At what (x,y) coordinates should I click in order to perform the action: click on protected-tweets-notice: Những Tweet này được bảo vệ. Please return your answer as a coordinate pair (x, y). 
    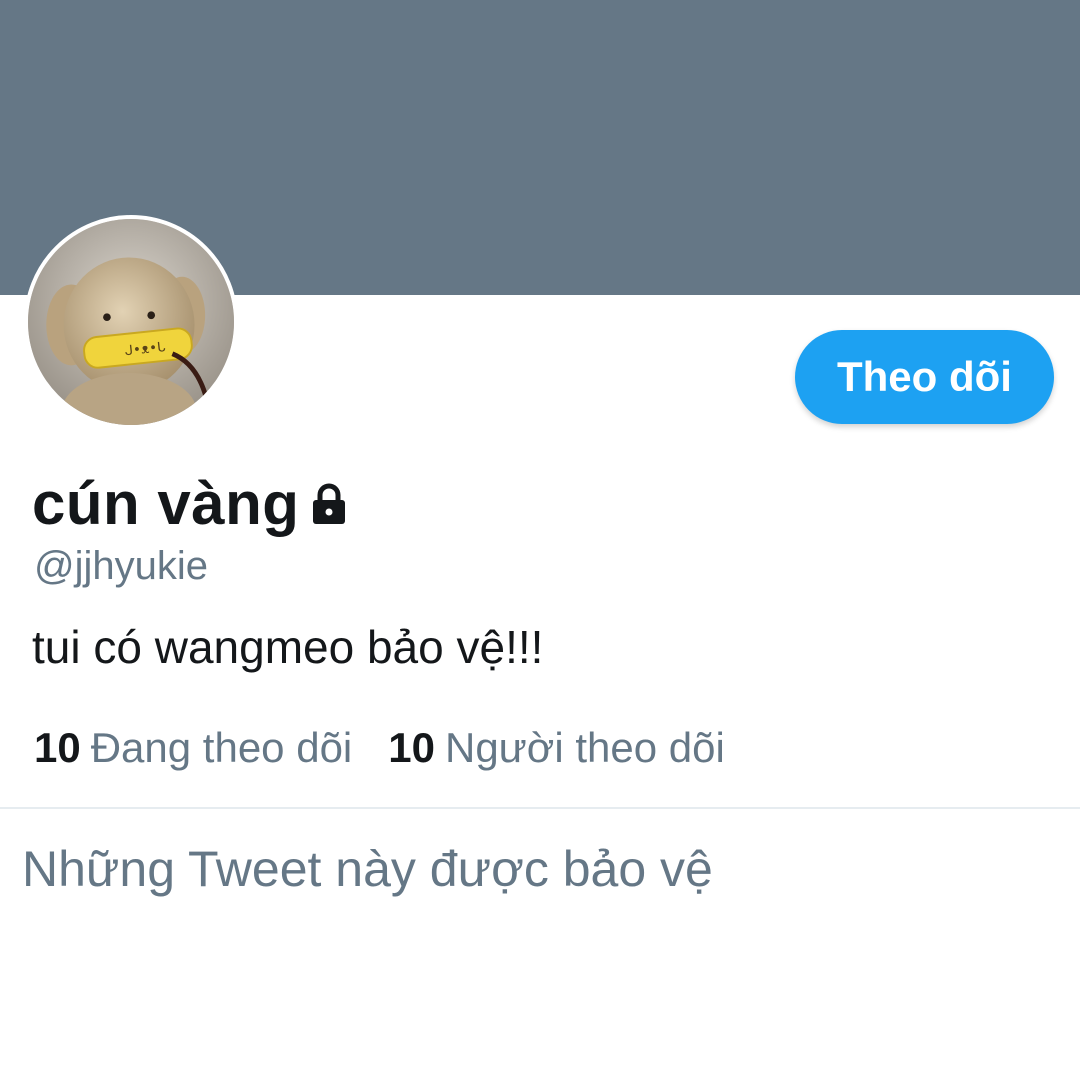
    Looking at the image, I should click on (367, 869).